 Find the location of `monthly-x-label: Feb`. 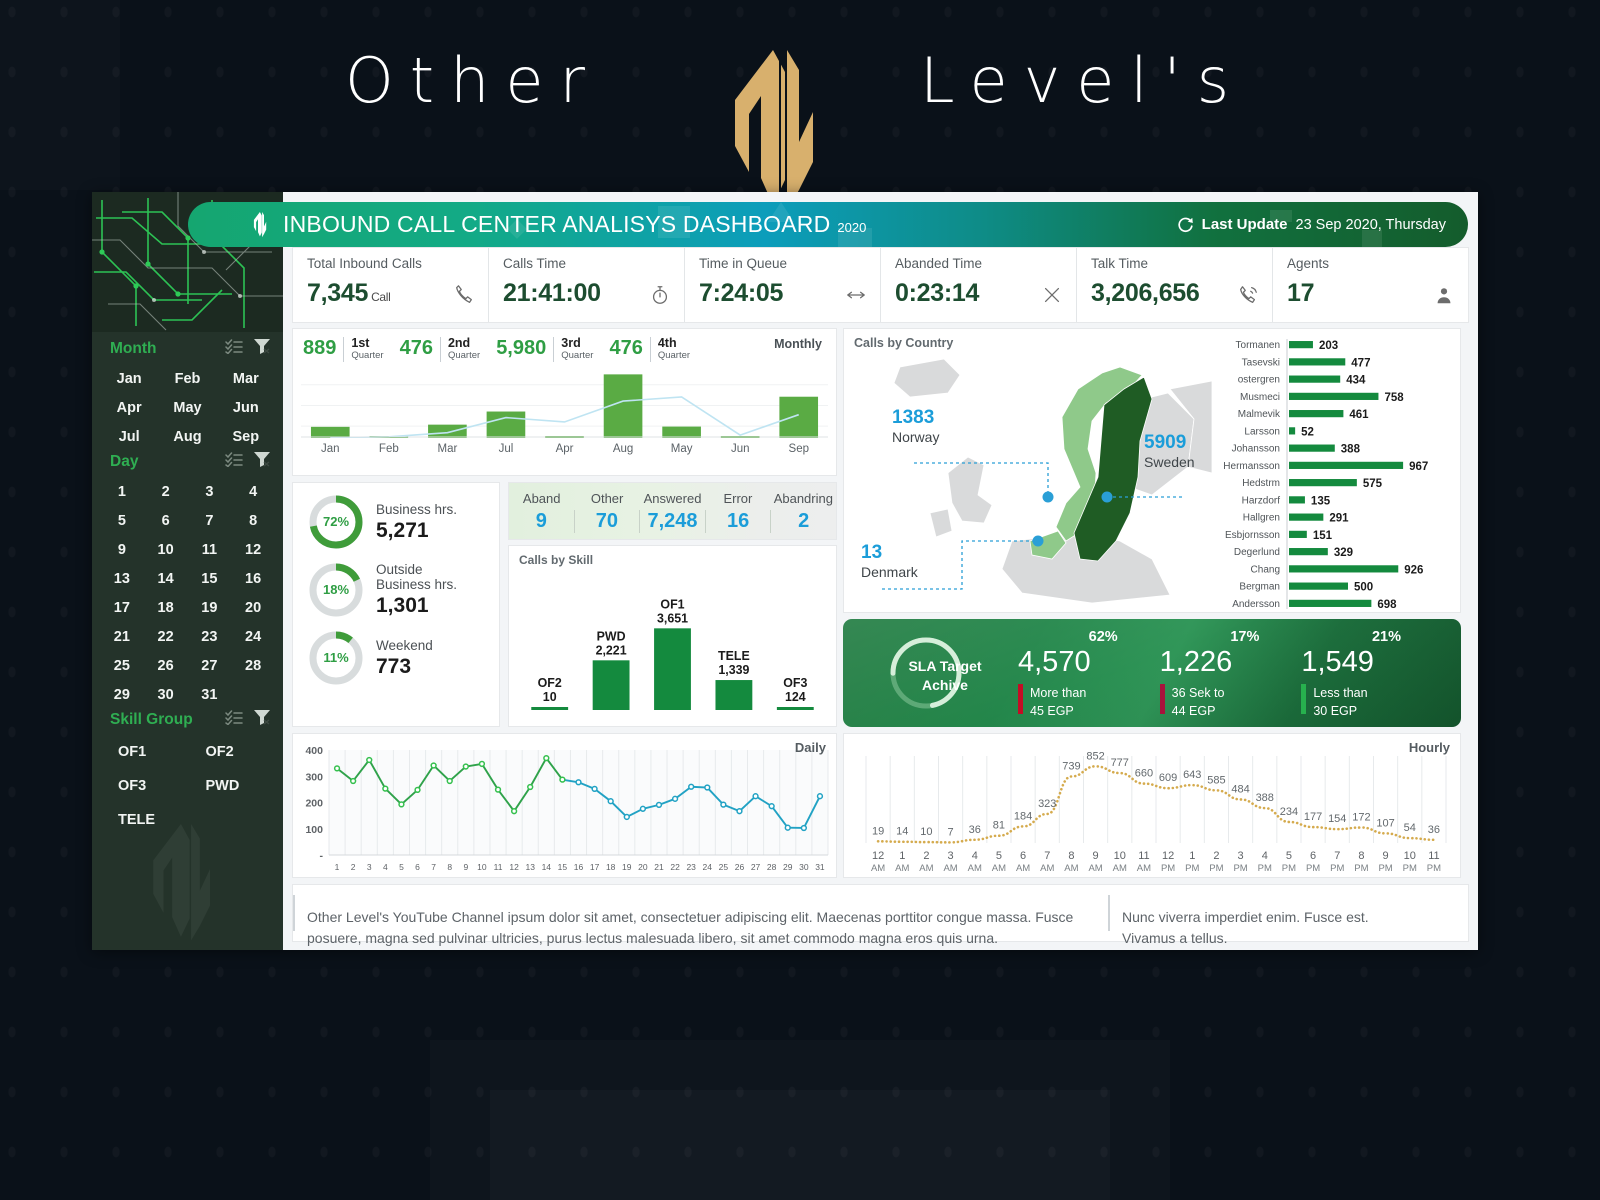

monthly-x-label: Feb is located at coordinates (388, 449).